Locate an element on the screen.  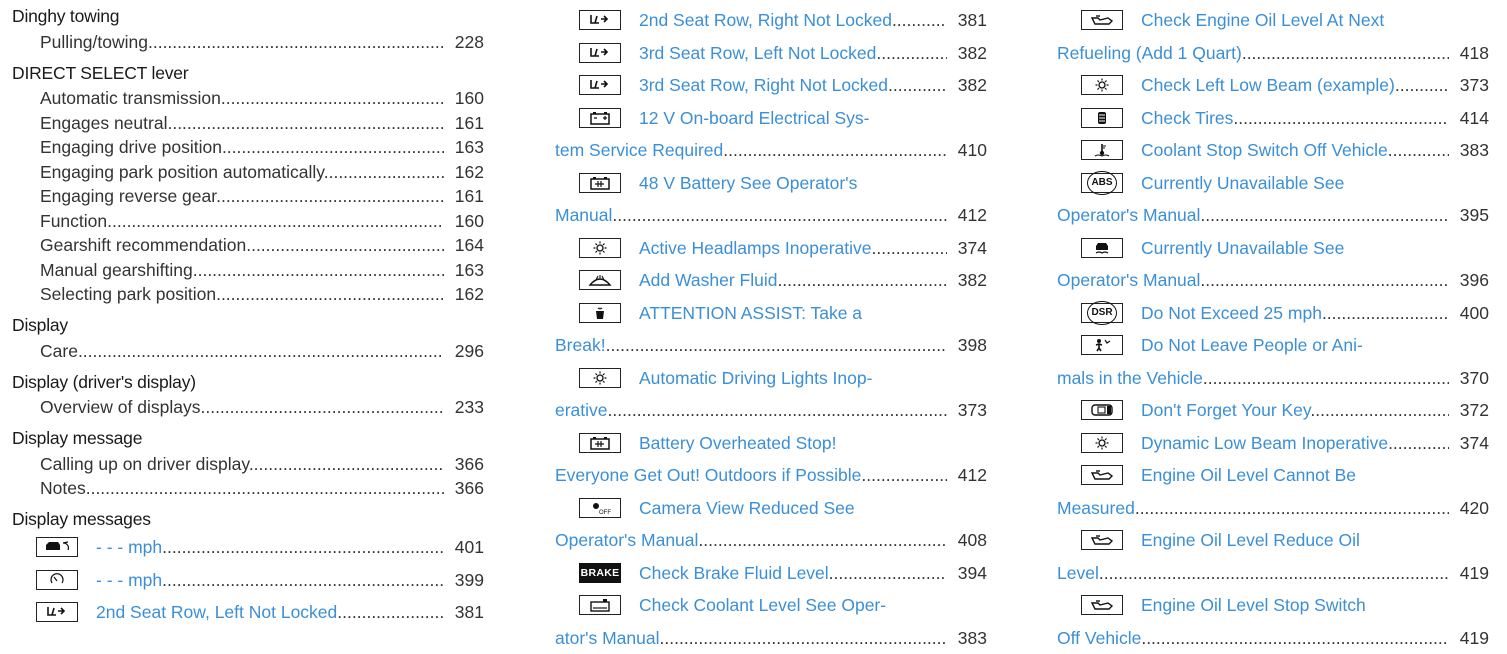
message-line: - - - mph399 is located at coordinates (248, 580).